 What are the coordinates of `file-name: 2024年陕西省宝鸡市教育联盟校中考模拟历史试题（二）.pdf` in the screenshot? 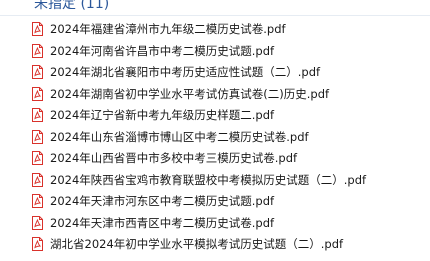 It's located at (208, 179).